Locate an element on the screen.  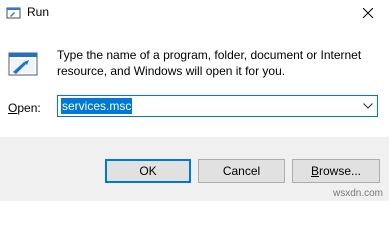
dropdown-button is located at coordinates (368, 106).